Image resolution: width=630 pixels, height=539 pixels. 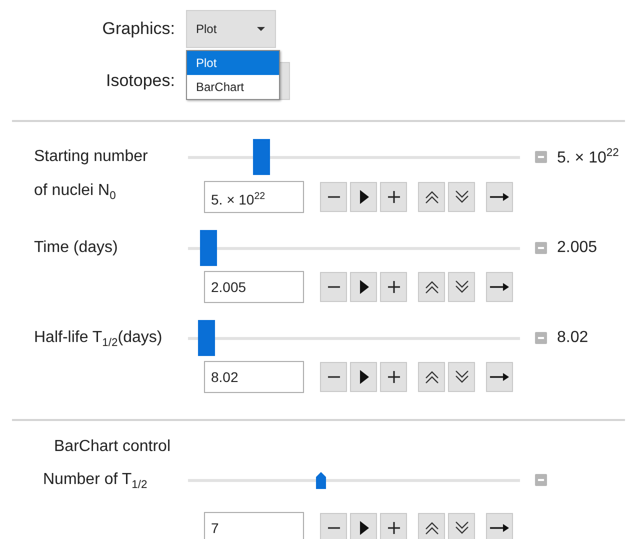 I want to click on slider-value: 8.02, so click(x=572, y=338).